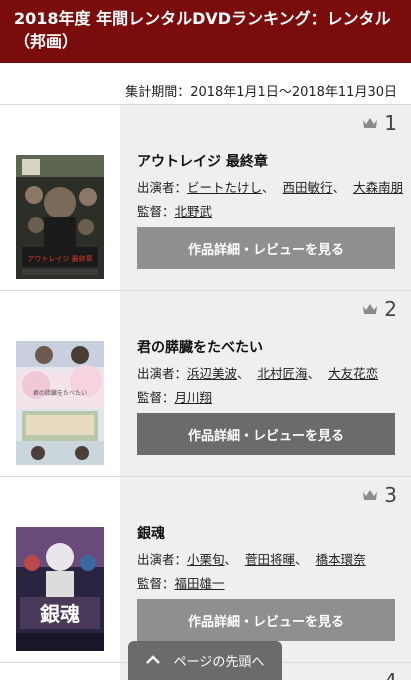 The image size is (411, 680). I want to click on movie-title: 君の膵臓をたべたい, so click(200, 348).